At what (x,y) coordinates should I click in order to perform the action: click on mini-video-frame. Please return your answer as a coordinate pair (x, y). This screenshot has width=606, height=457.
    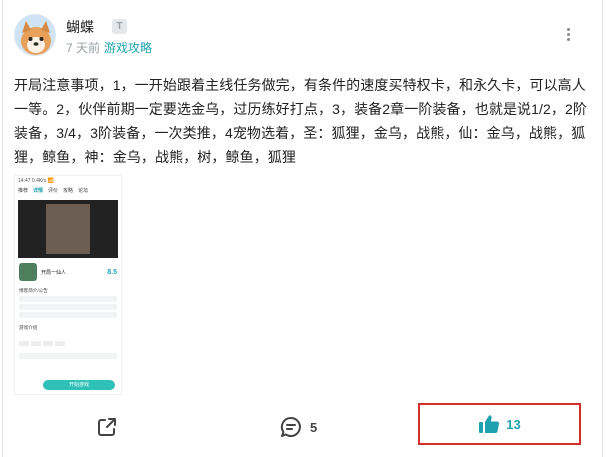
    Looking at the image, I should click on (68, 229).